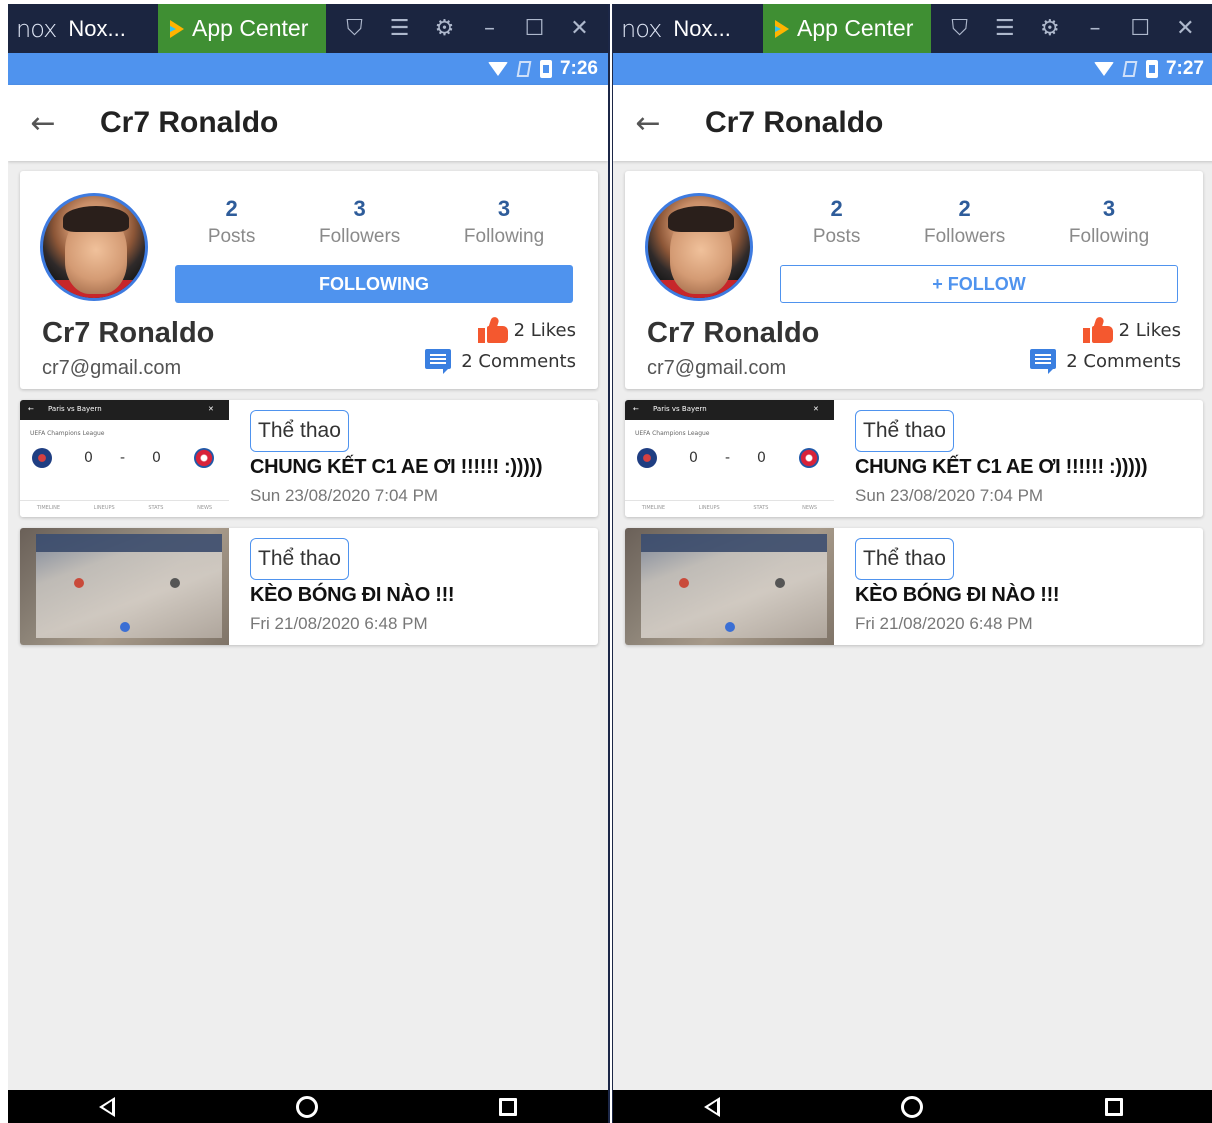 The width and height of the screenshot is (1212, 1123). What do you see at coordinates (1123, 361) in the screenshot?
I see `comments-label: 2 Comments` at bounding box center [1123, 361].